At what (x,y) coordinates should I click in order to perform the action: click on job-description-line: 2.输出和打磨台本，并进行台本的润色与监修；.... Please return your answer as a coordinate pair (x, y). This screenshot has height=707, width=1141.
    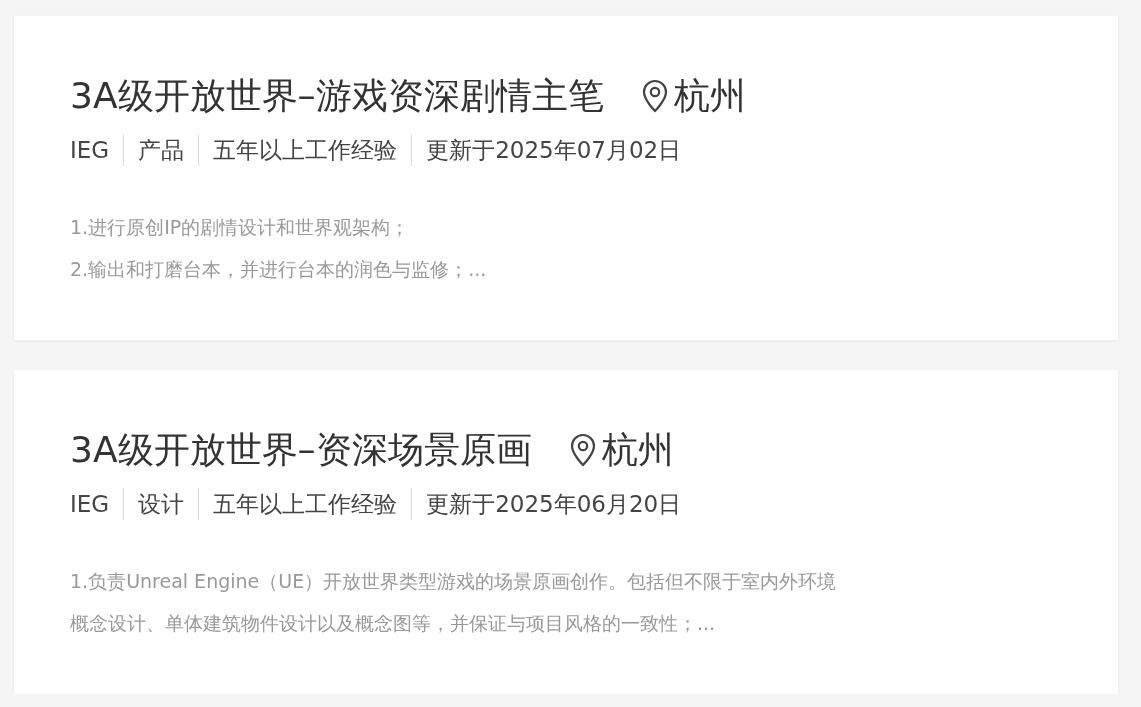
    Looking at the image, I should click on (279, 269).